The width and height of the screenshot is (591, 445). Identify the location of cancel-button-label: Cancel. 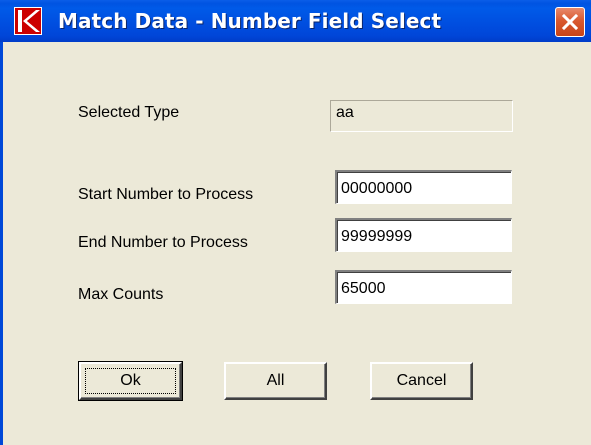
(421, 380).